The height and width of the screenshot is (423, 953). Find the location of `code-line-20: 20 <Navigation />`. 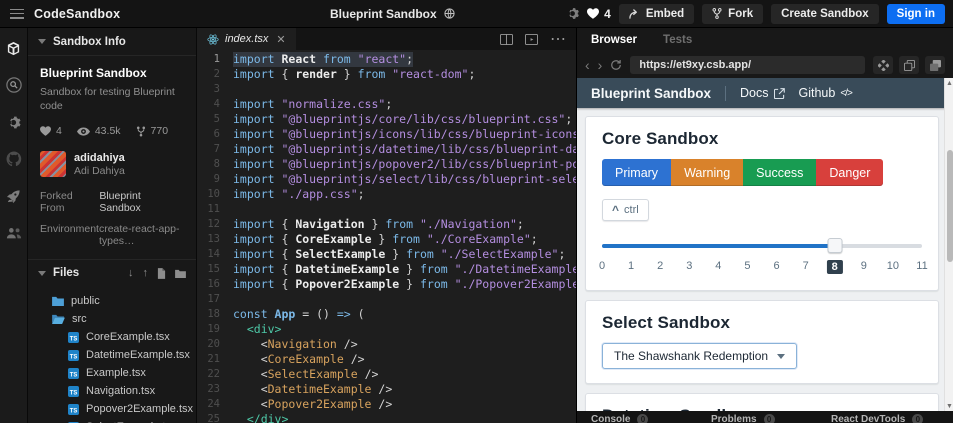

code-line-20: 20 <Navigation /> is located at coordinates (386, 344).